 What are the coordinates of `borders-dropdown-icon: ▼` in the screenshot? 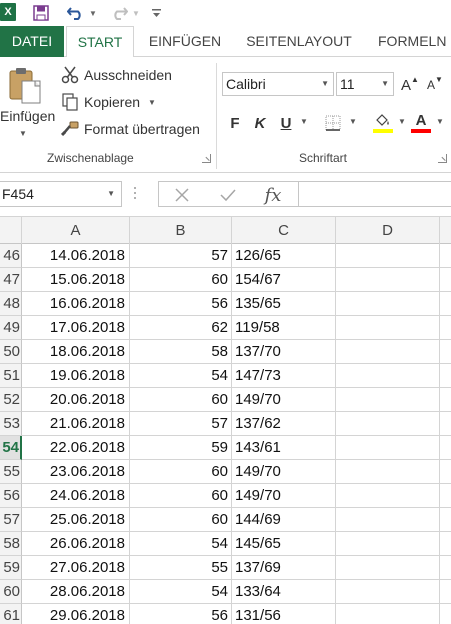 It's located at (353, 121).